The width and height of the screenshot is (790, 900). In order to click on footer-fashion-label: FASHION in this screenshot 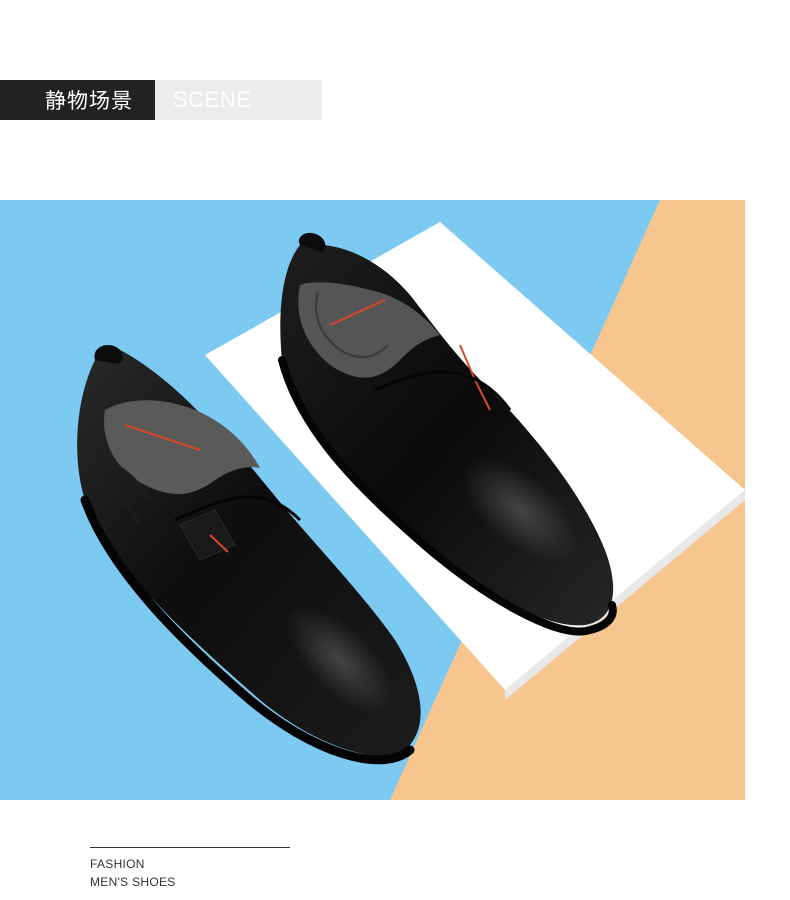, I will do `click(117, 864)`.